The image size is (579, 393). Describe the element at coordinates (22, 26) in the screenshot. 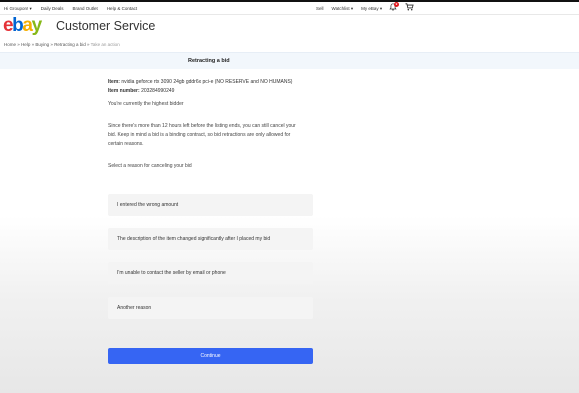

I see `ebay-logo: ebay` at that location.